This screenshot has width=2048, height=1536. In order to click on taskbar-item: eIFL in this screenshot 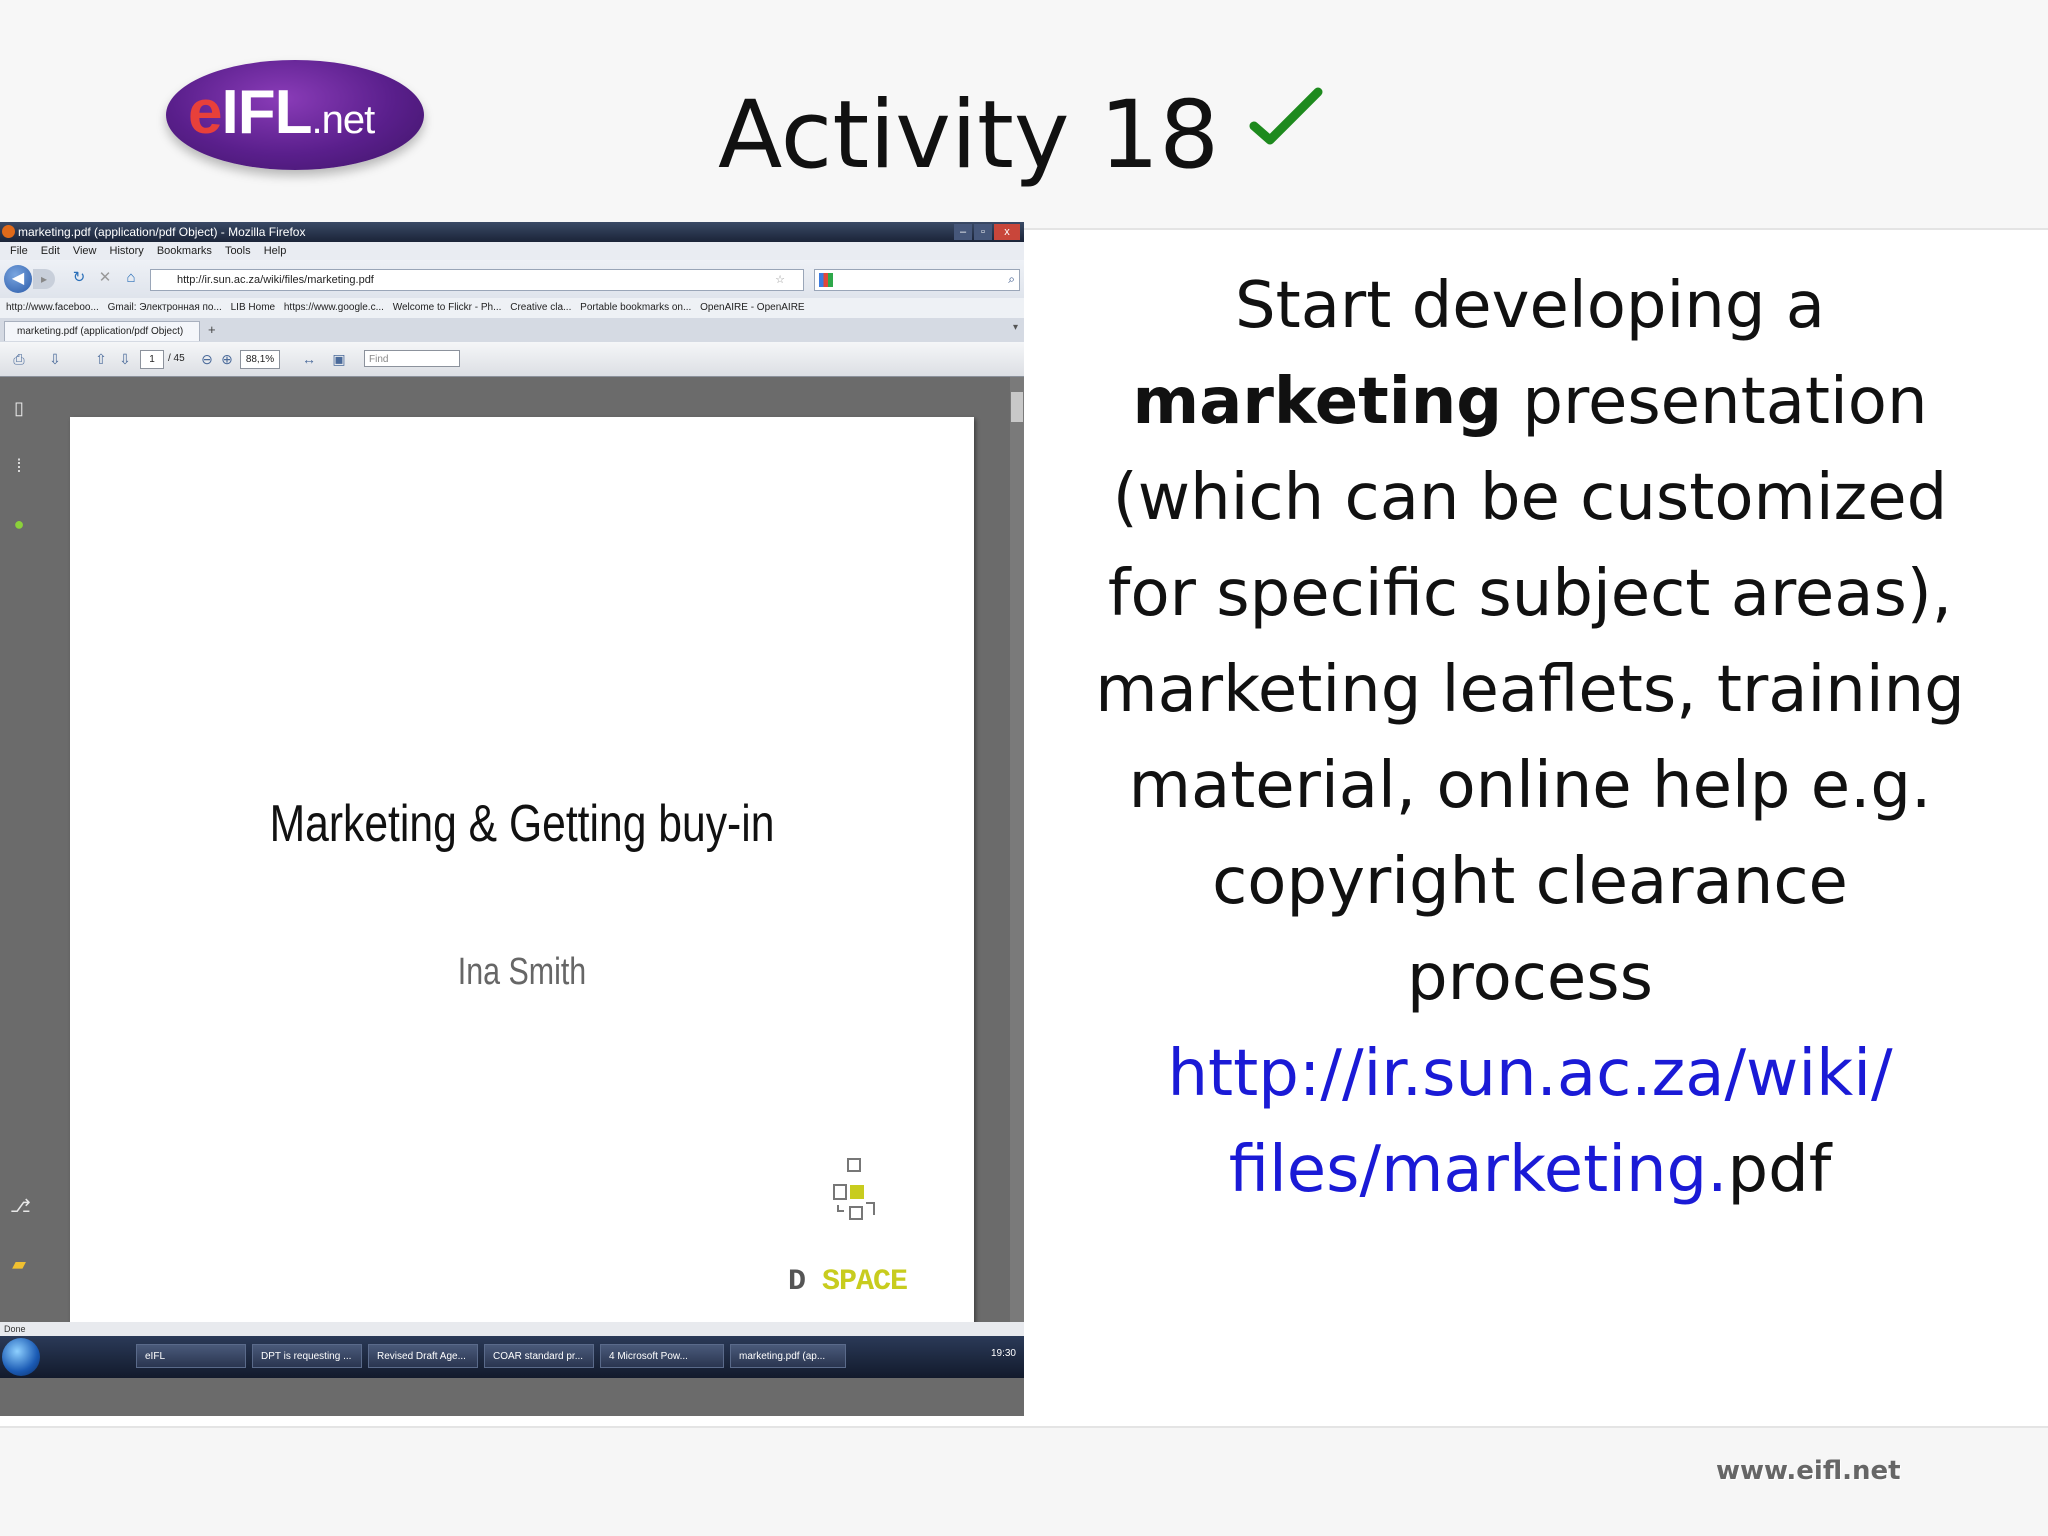, I will do `click(191, 1356)`.